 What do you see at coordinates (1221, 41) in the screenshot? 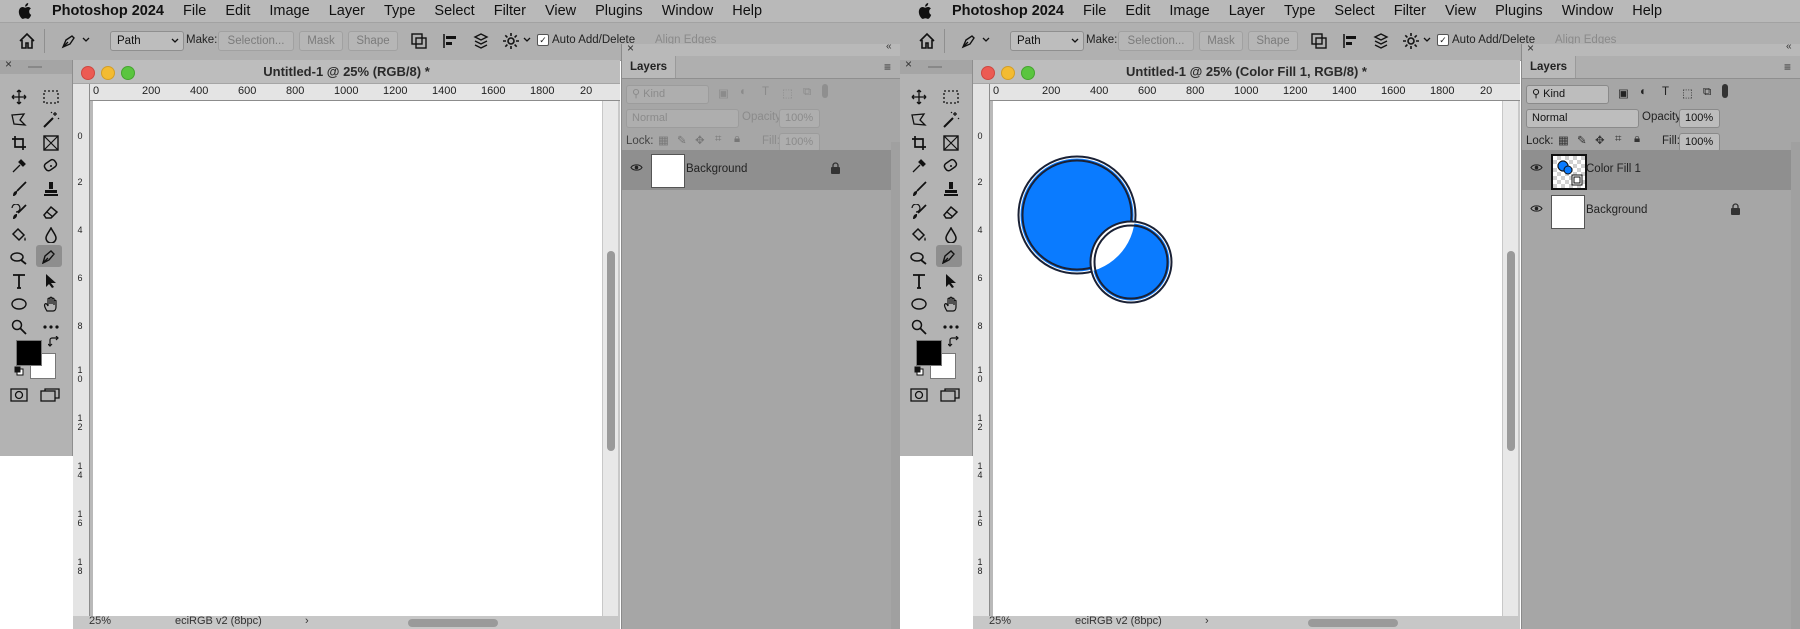
I see `make-mask-button: Mask` at bounding box center [1221, 41].